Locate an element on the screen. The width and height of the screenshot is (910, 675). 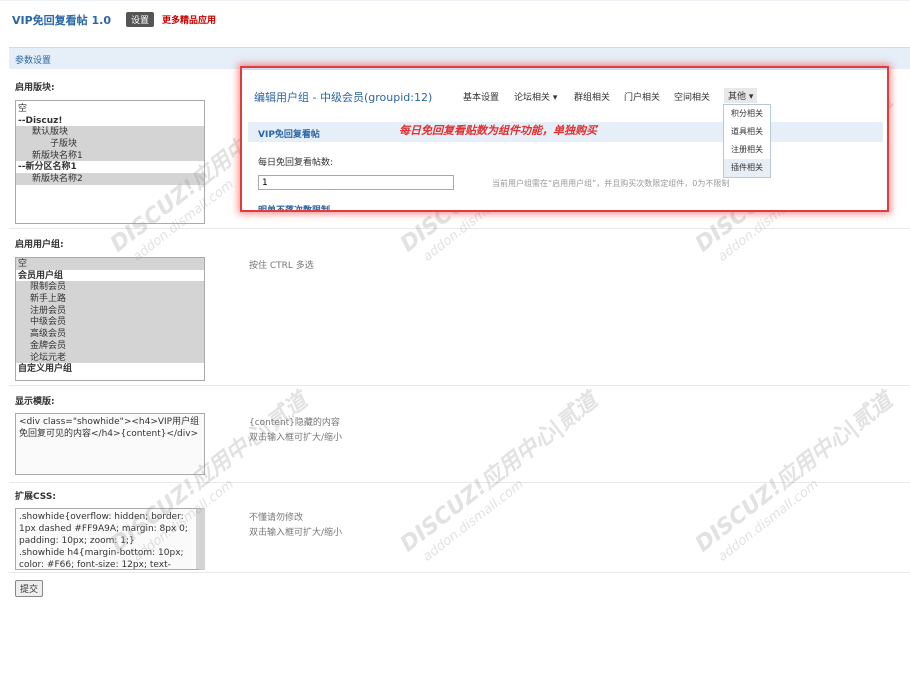
forum-multiselect: 空 --Discuz! 默认版块 子版块 新版块名称1 --新分区名称1 新版块名称2 is located at coordinates (110, 162).